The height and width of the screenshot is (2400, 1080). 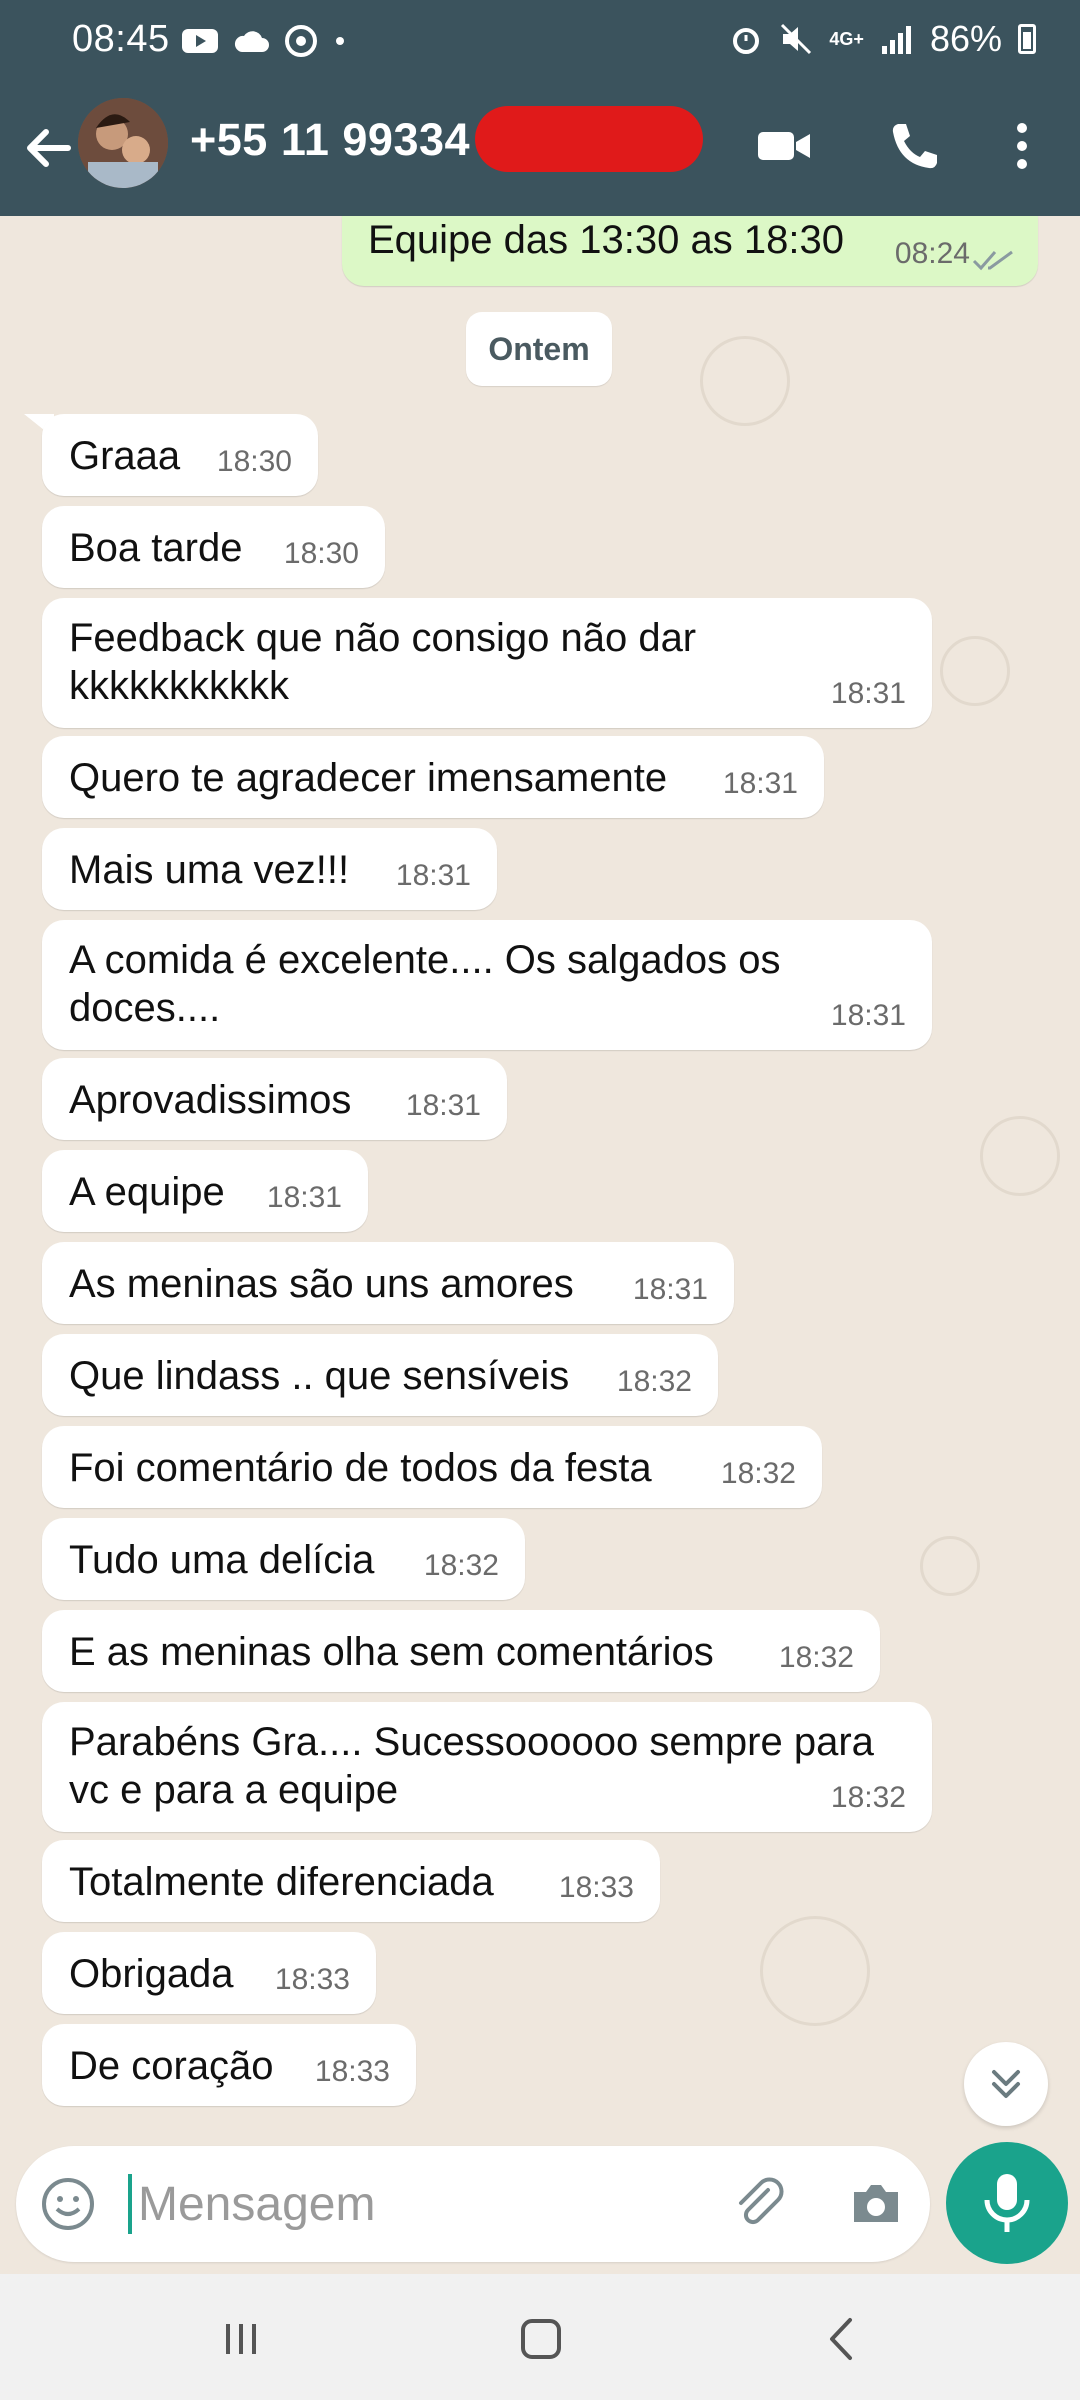 I want to click on incoming-message: Aprovadissimos 18:31, so click(x=274, y=1099).